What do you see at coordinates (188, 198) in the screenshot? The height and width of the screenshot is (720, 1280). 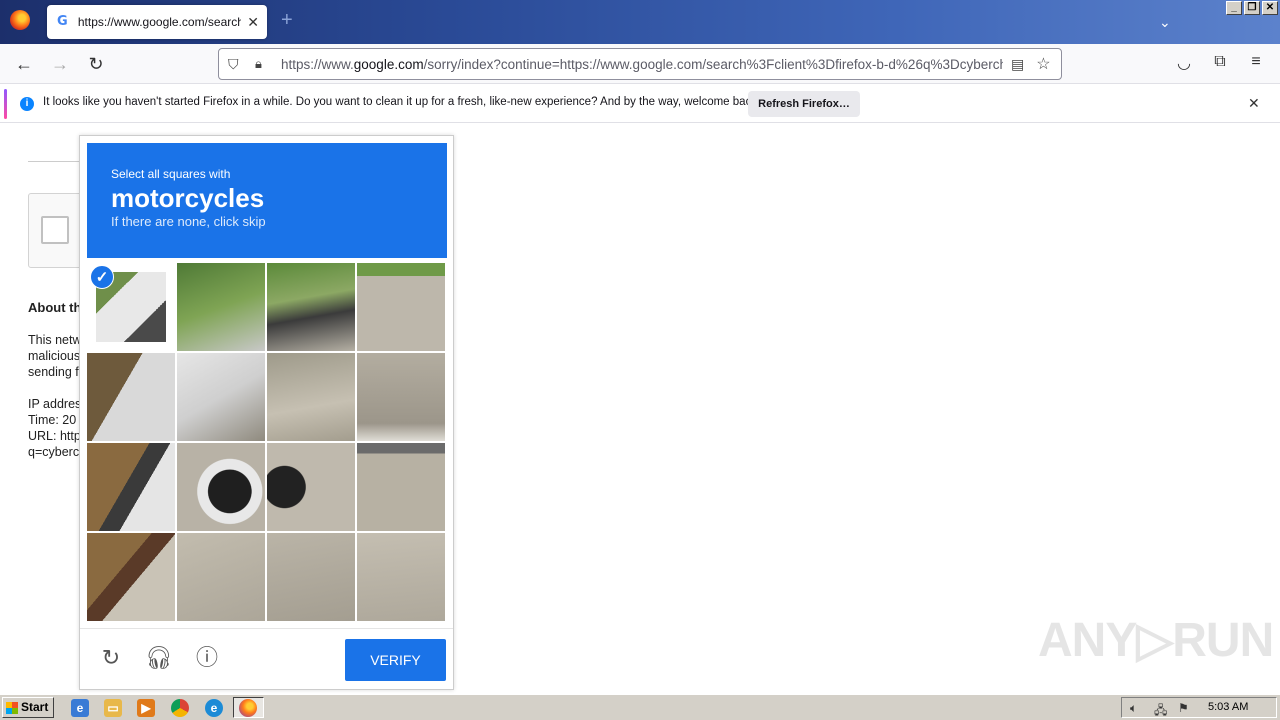 I see `challenge-object: motorcycles` at bounding box center [188, 198].